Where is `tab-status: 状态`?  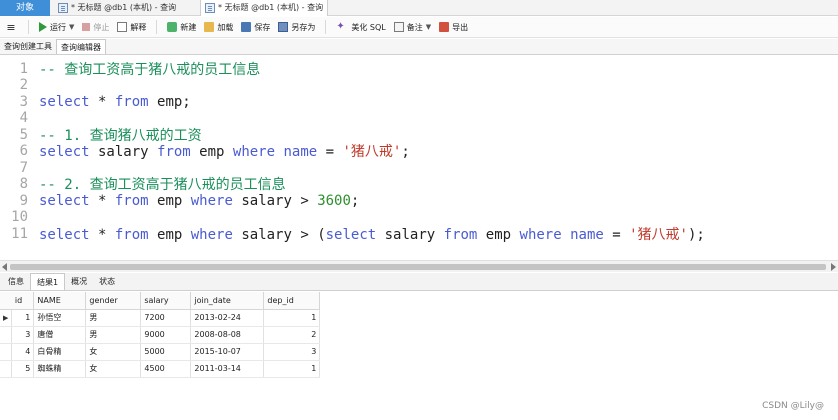 tab-status: 状态 is located at coordinates (107, 281).